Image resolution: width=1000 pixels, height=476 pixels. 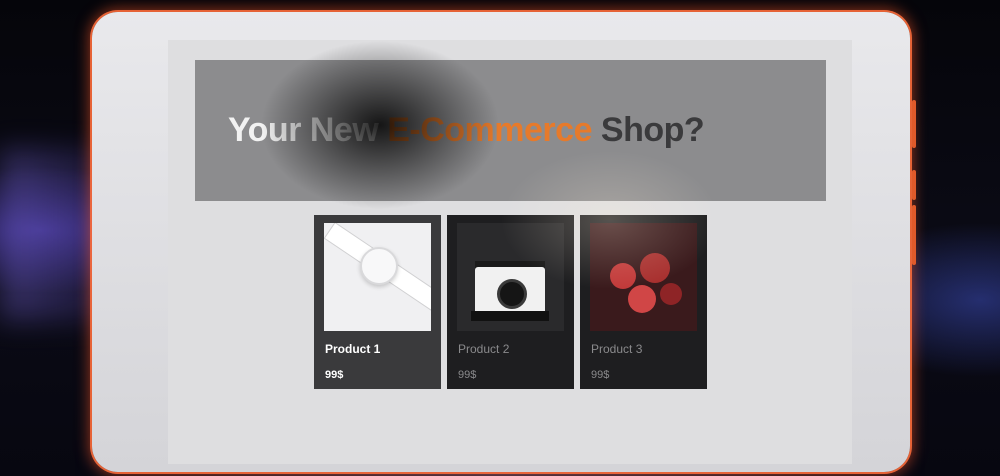 What do you see at coordinates (616, 349) in the screenshot?
I see `product-name: Product 3` at bounding box center [616, 349].